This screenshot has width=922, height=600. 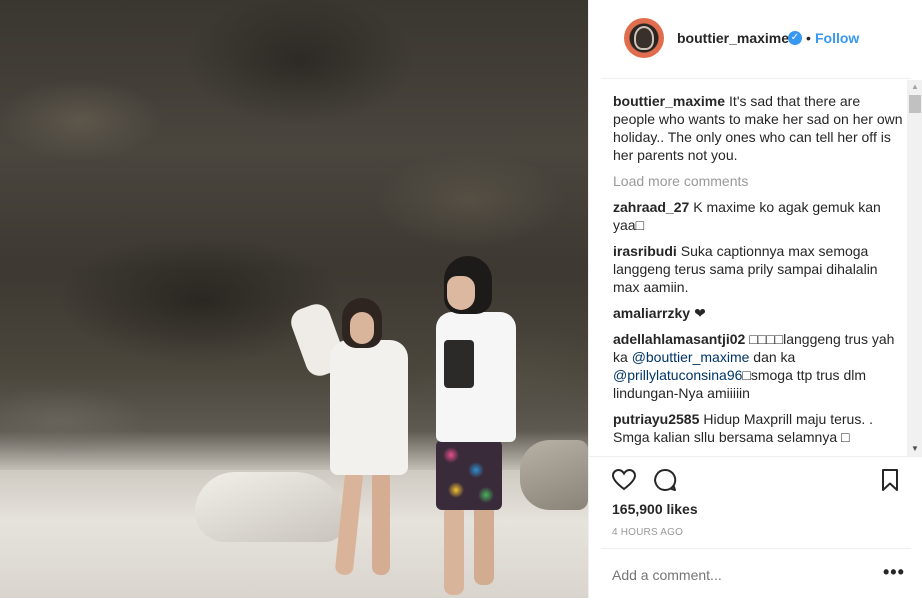 I want to click on mention-link: @bouttier_maxime, so click(x=691, y=357).